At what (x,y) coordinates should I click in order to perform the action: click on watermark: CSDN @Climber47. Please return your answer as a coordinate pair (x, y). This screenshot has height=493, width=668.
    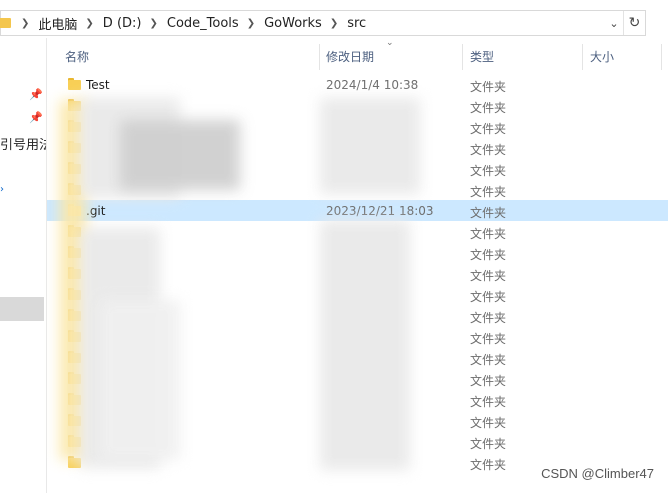
    Looking at the image, I should click on (597, 473).